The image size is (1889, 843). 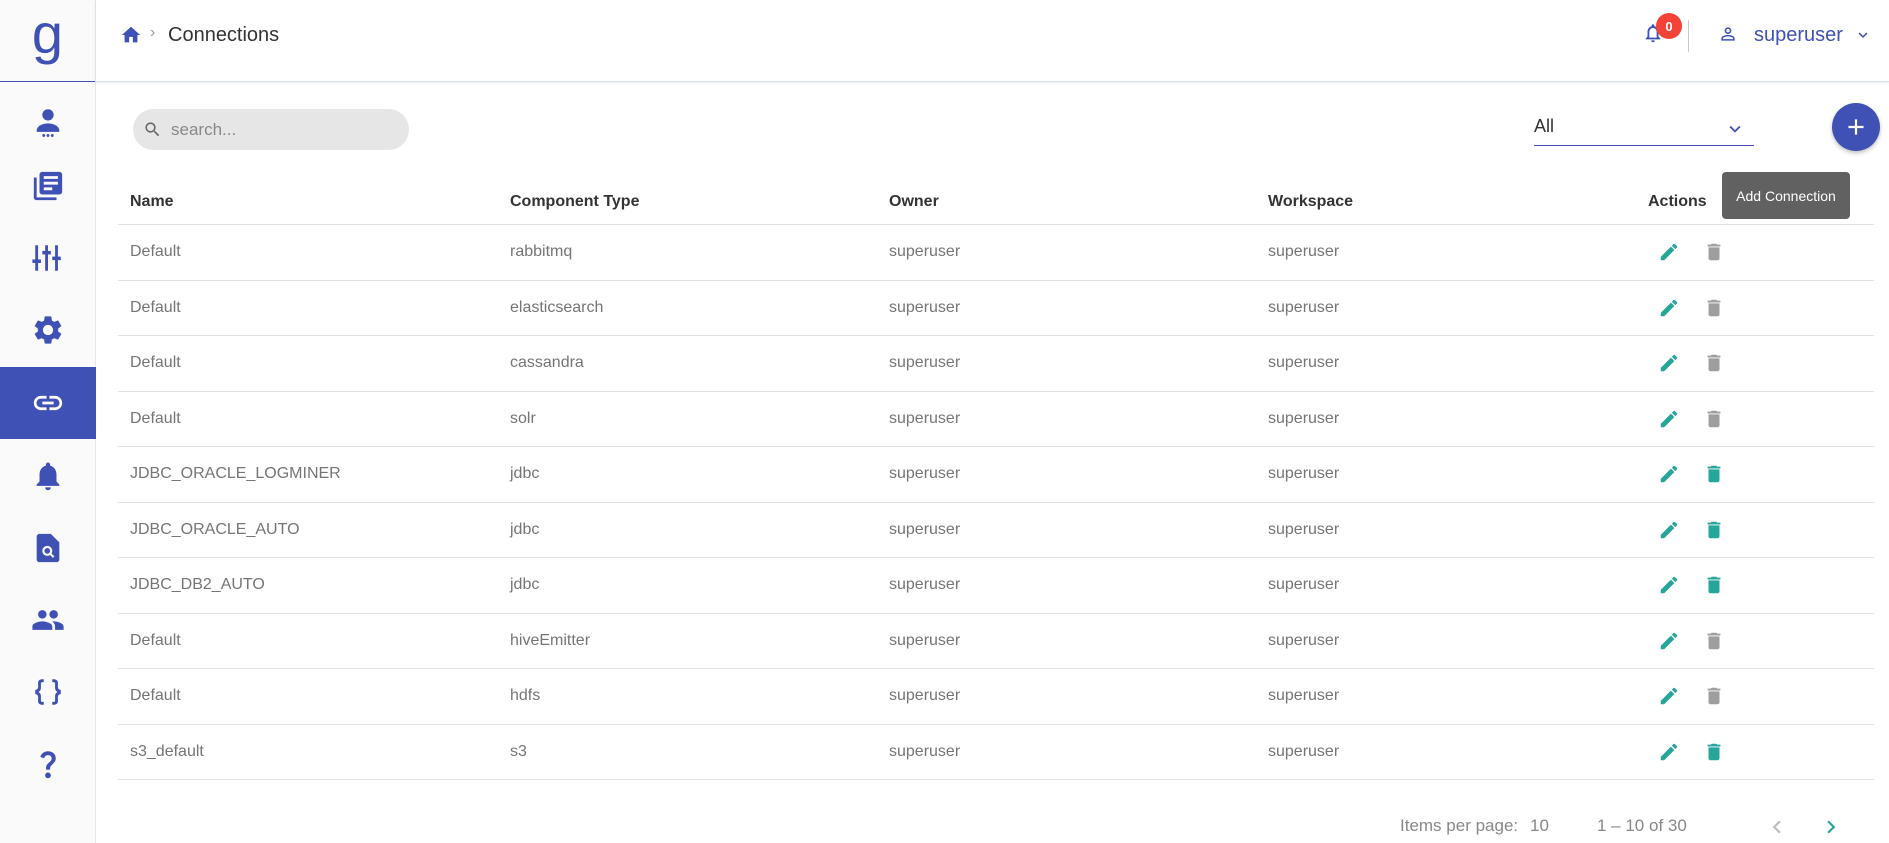 What do you see at coordinates (1644, 129) in the screenshot?
I see `workspace-filter-select: All` at bounding box center [1644, 129].